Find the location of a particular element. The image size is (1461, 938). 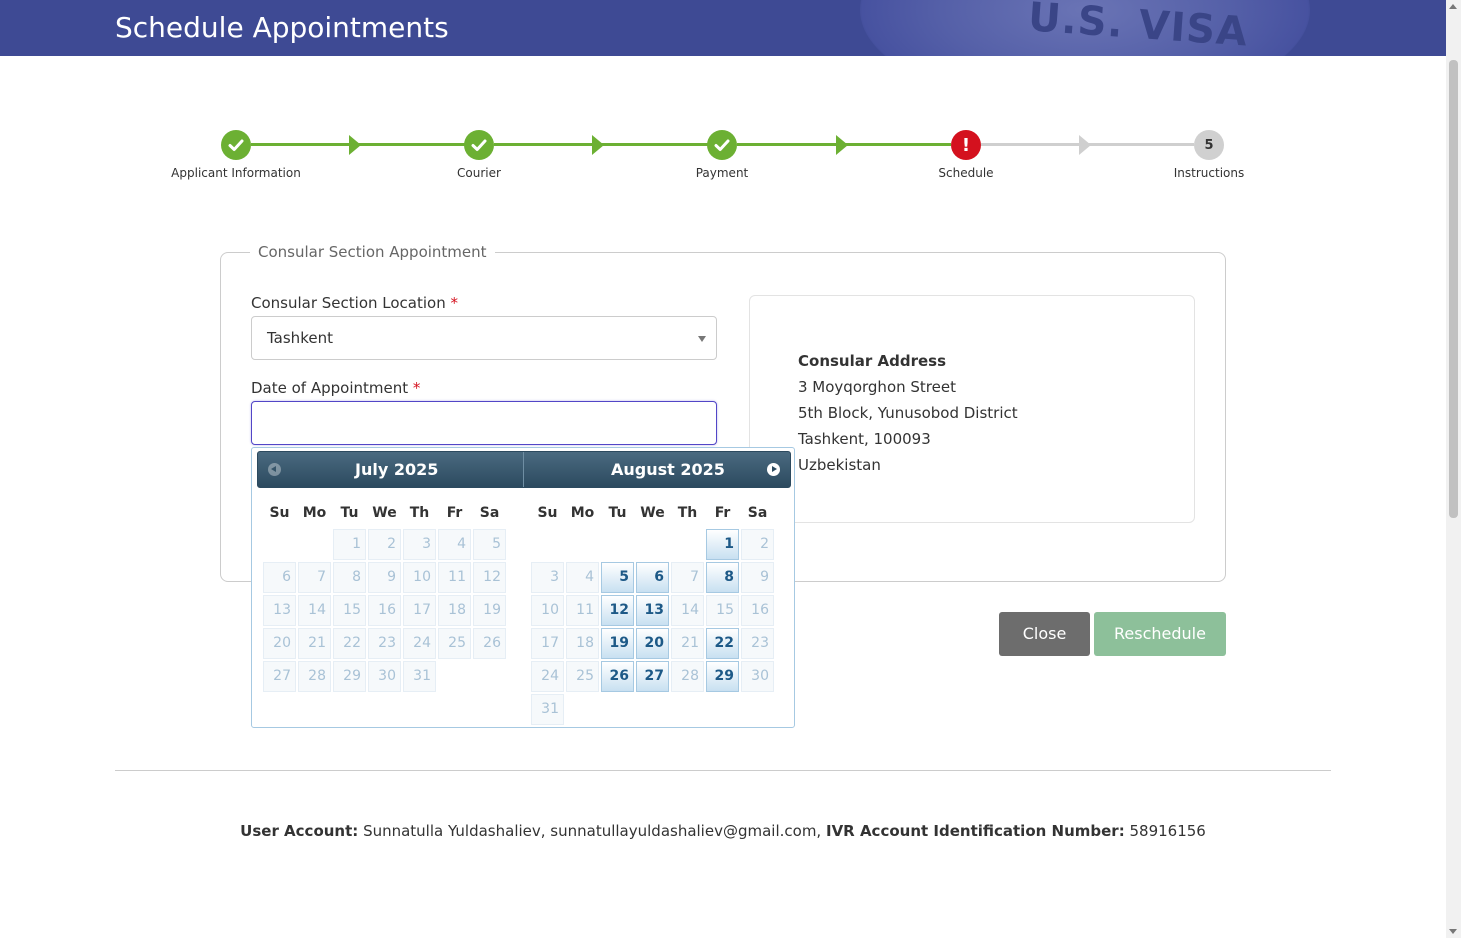

calendar-day-available: 1 is located at coordinates (722, 544).